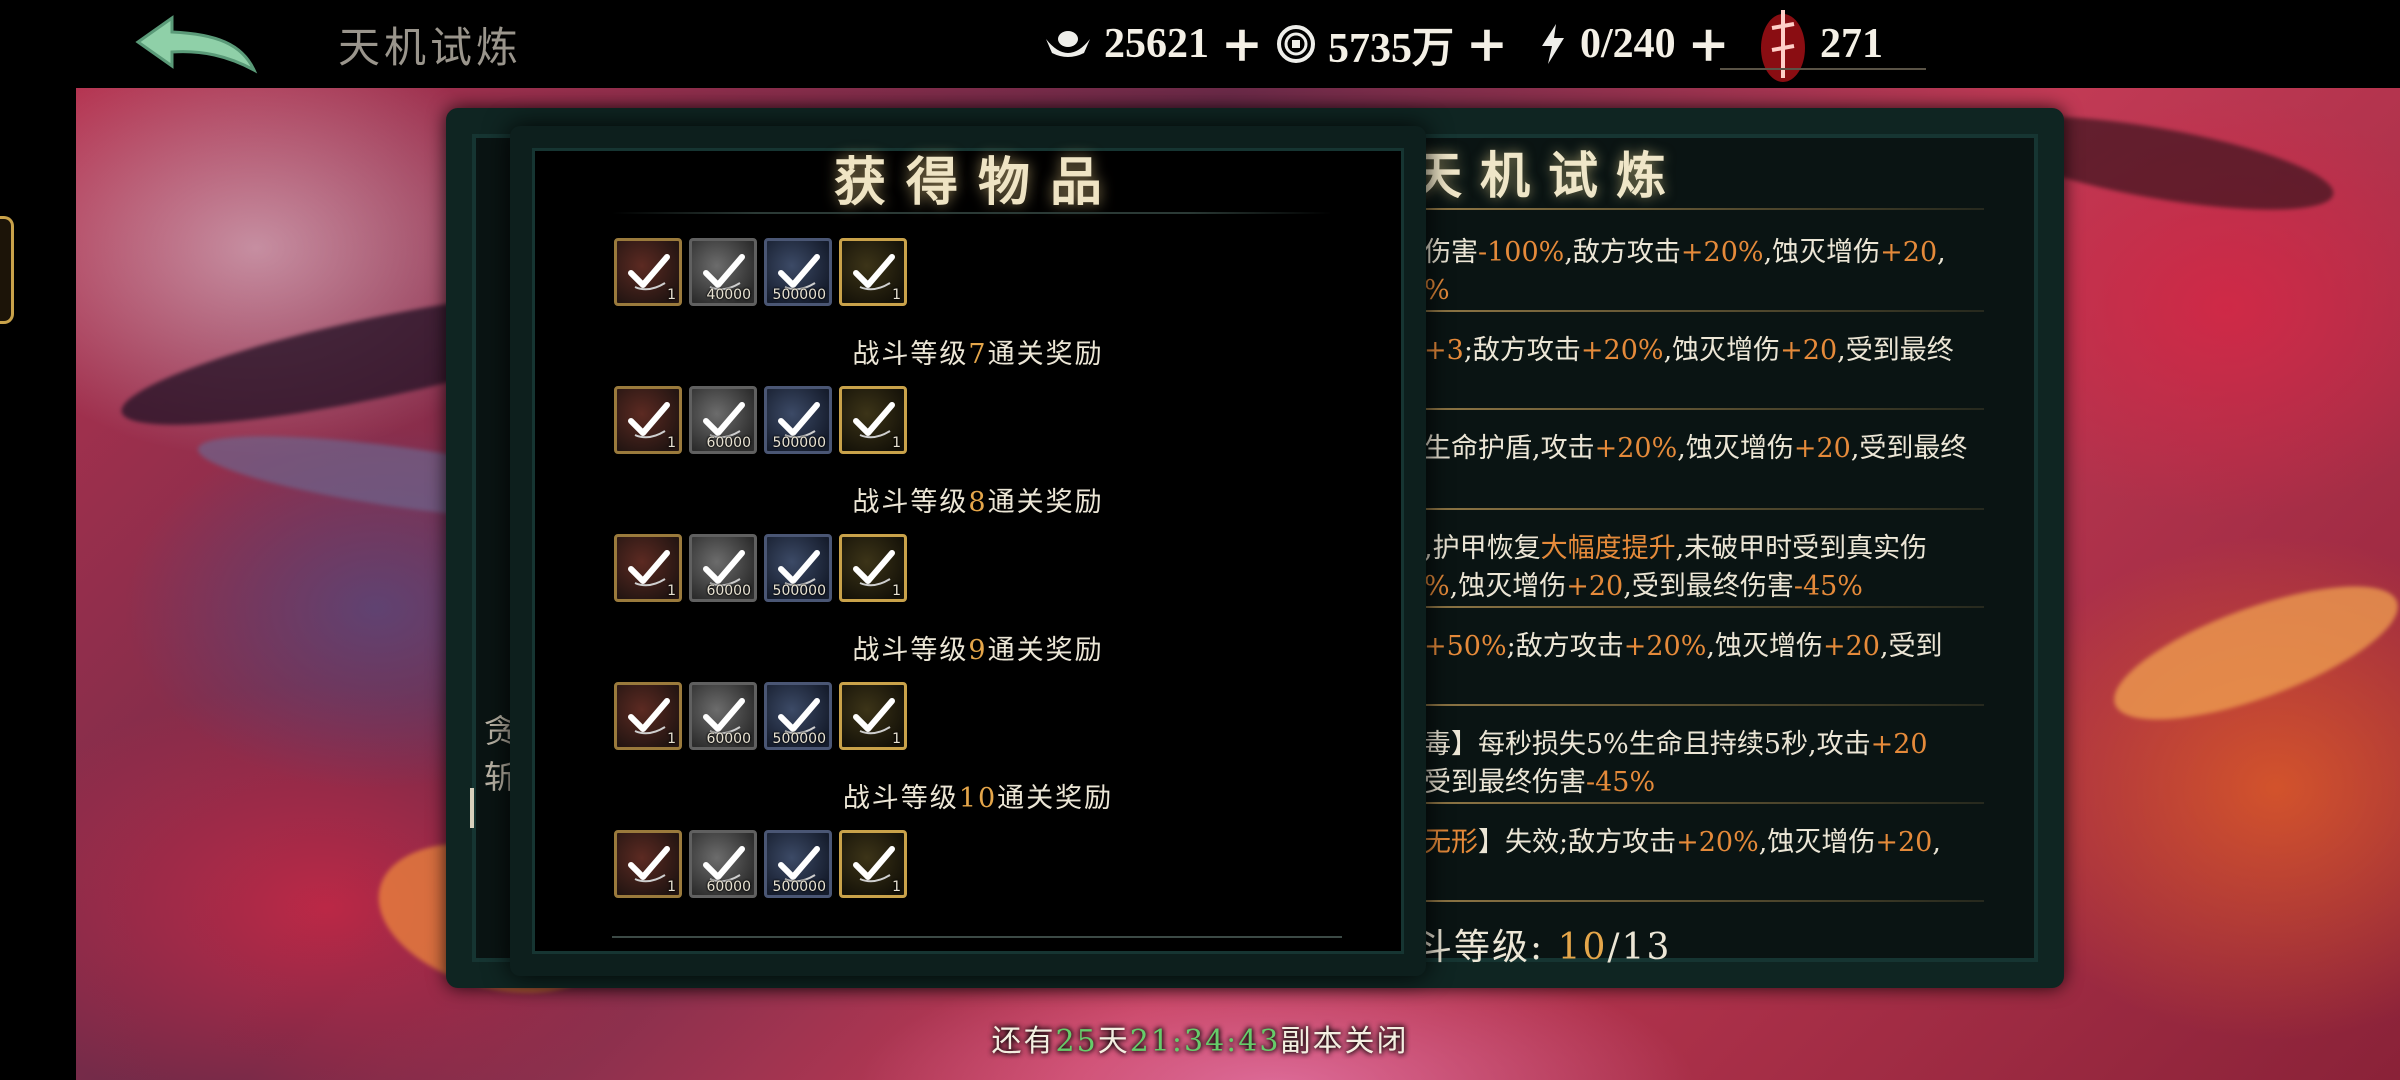 This screenshot has height=1080, width=2400. What do you see at coordinates (1709, 44) in the screenshot?
I see `add-stamina-button: +` at bounding box center [1709, 44].